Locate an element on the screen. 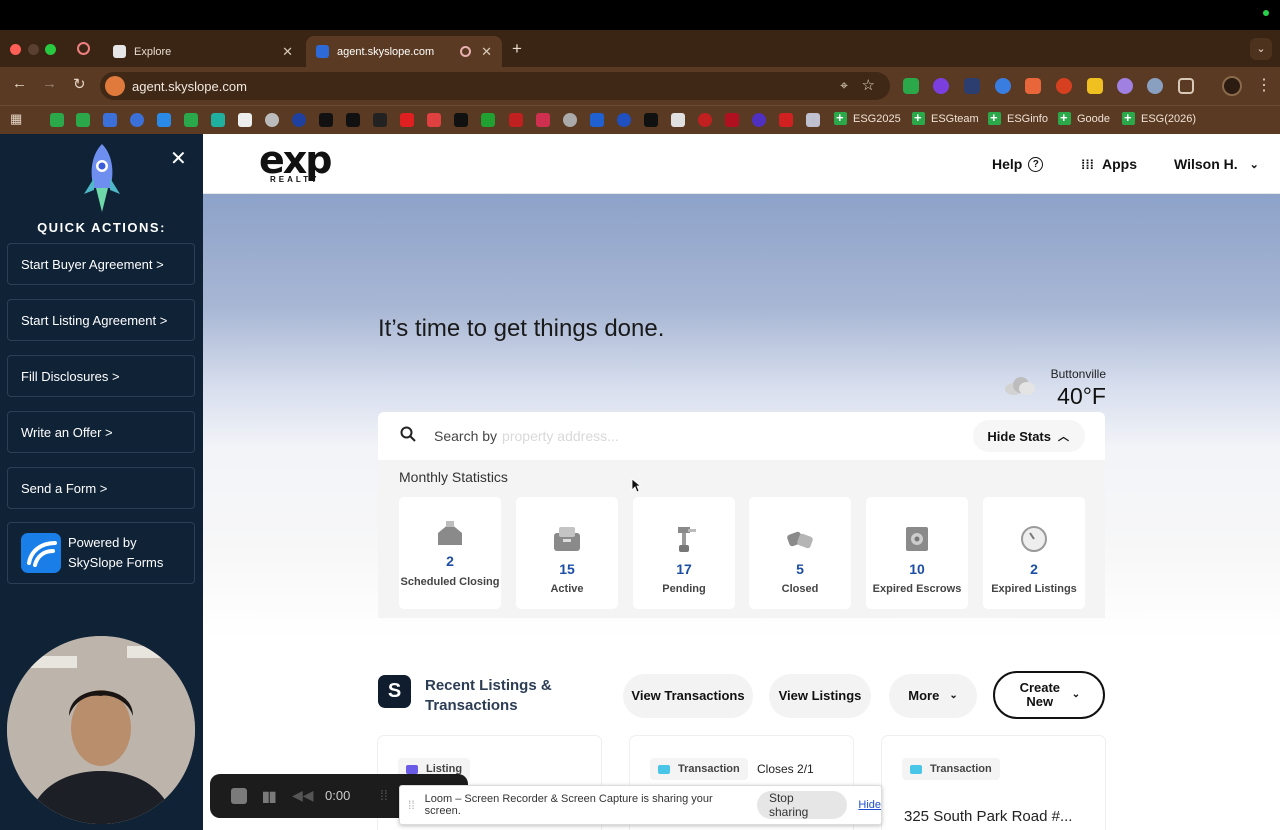  user-menu: Wilson H. ⌄ is located at coordinates (1216, 164).